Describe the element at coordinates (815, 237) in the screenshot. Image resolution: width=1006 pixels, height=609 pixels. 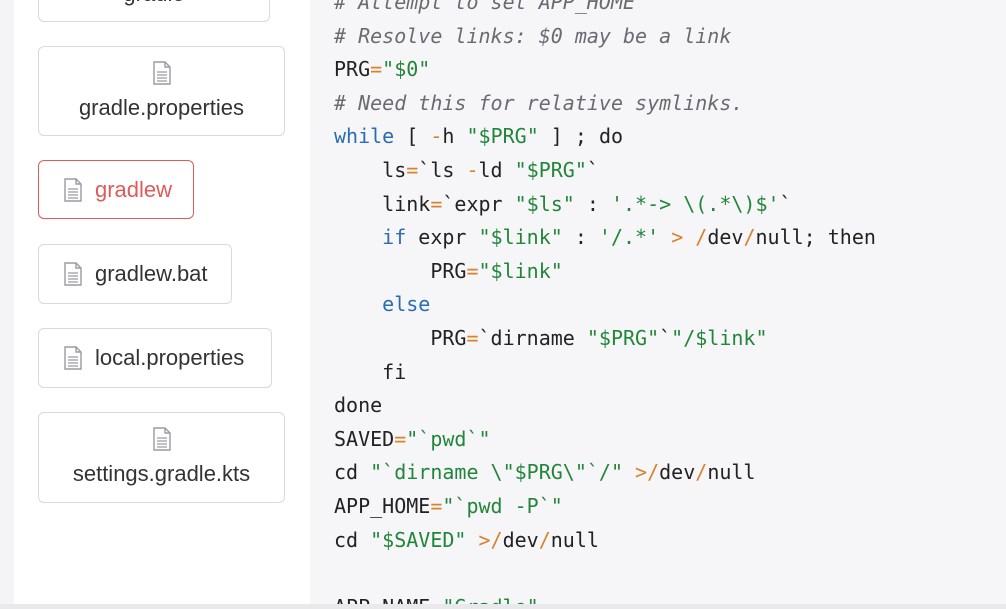
I see `code-token: null; then` at that location.